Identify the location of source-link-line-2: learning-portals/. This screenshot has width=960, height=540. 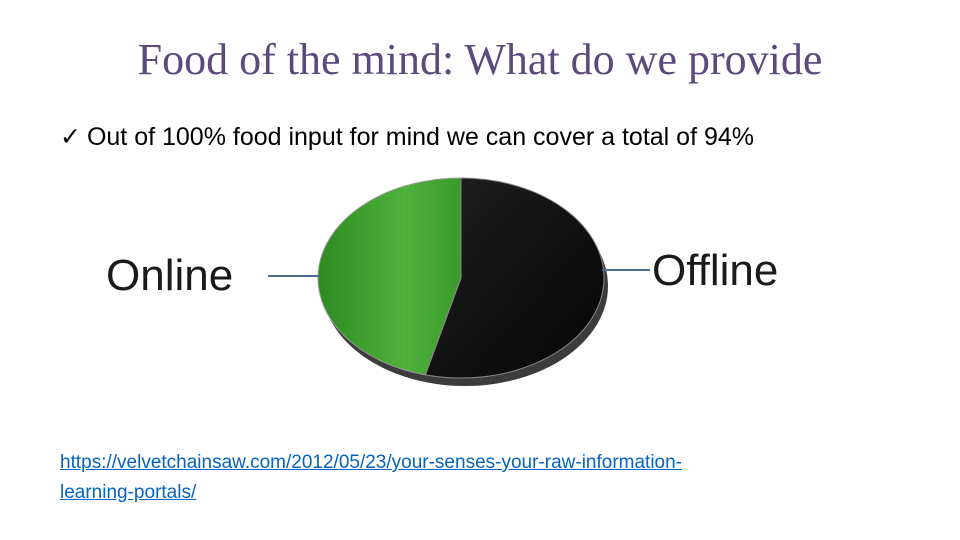
(460, 493).